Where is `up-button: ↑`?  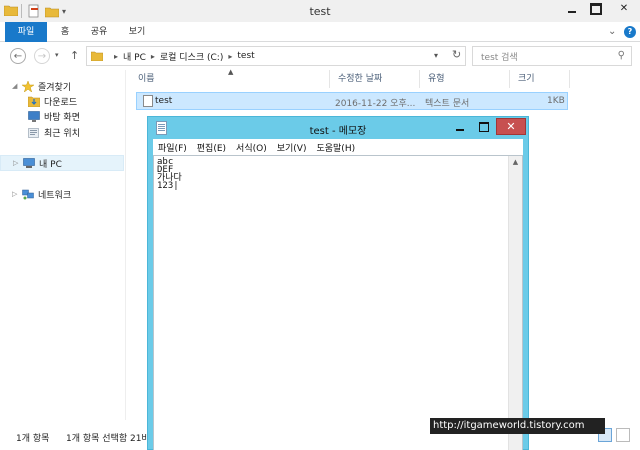 up-button: ↑ is located at coordinates (74, 55).